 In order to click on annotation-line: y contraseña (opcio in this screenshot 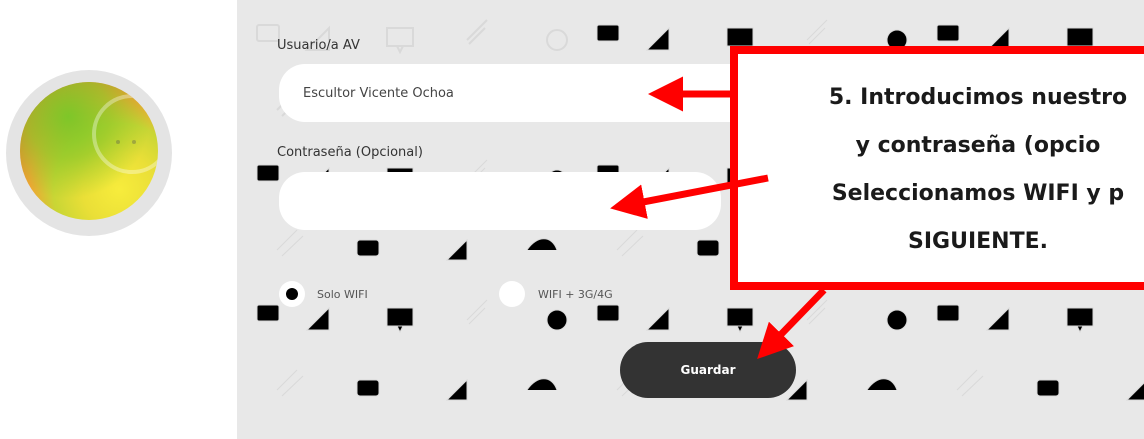, I will do `click(978, 145)`.